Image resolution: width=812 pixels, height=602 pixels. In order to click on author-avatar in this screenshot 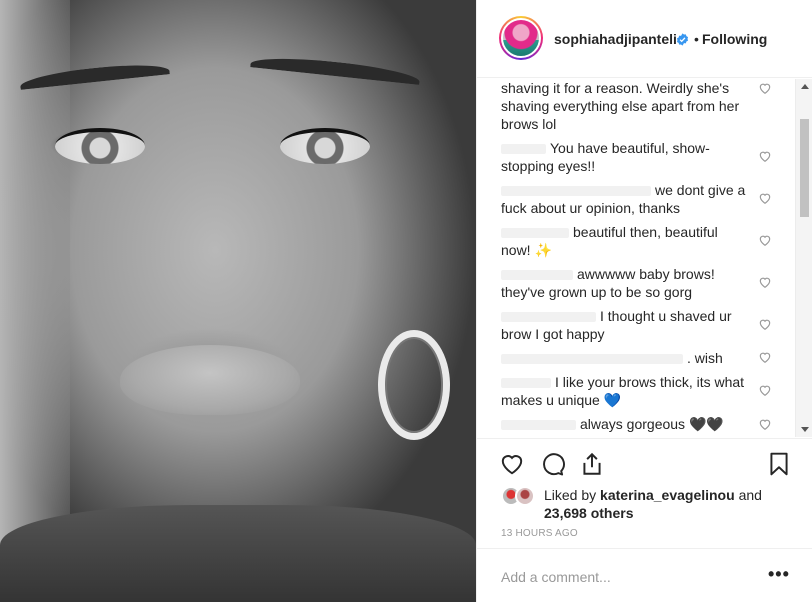, I will do `click(521, 38)`.